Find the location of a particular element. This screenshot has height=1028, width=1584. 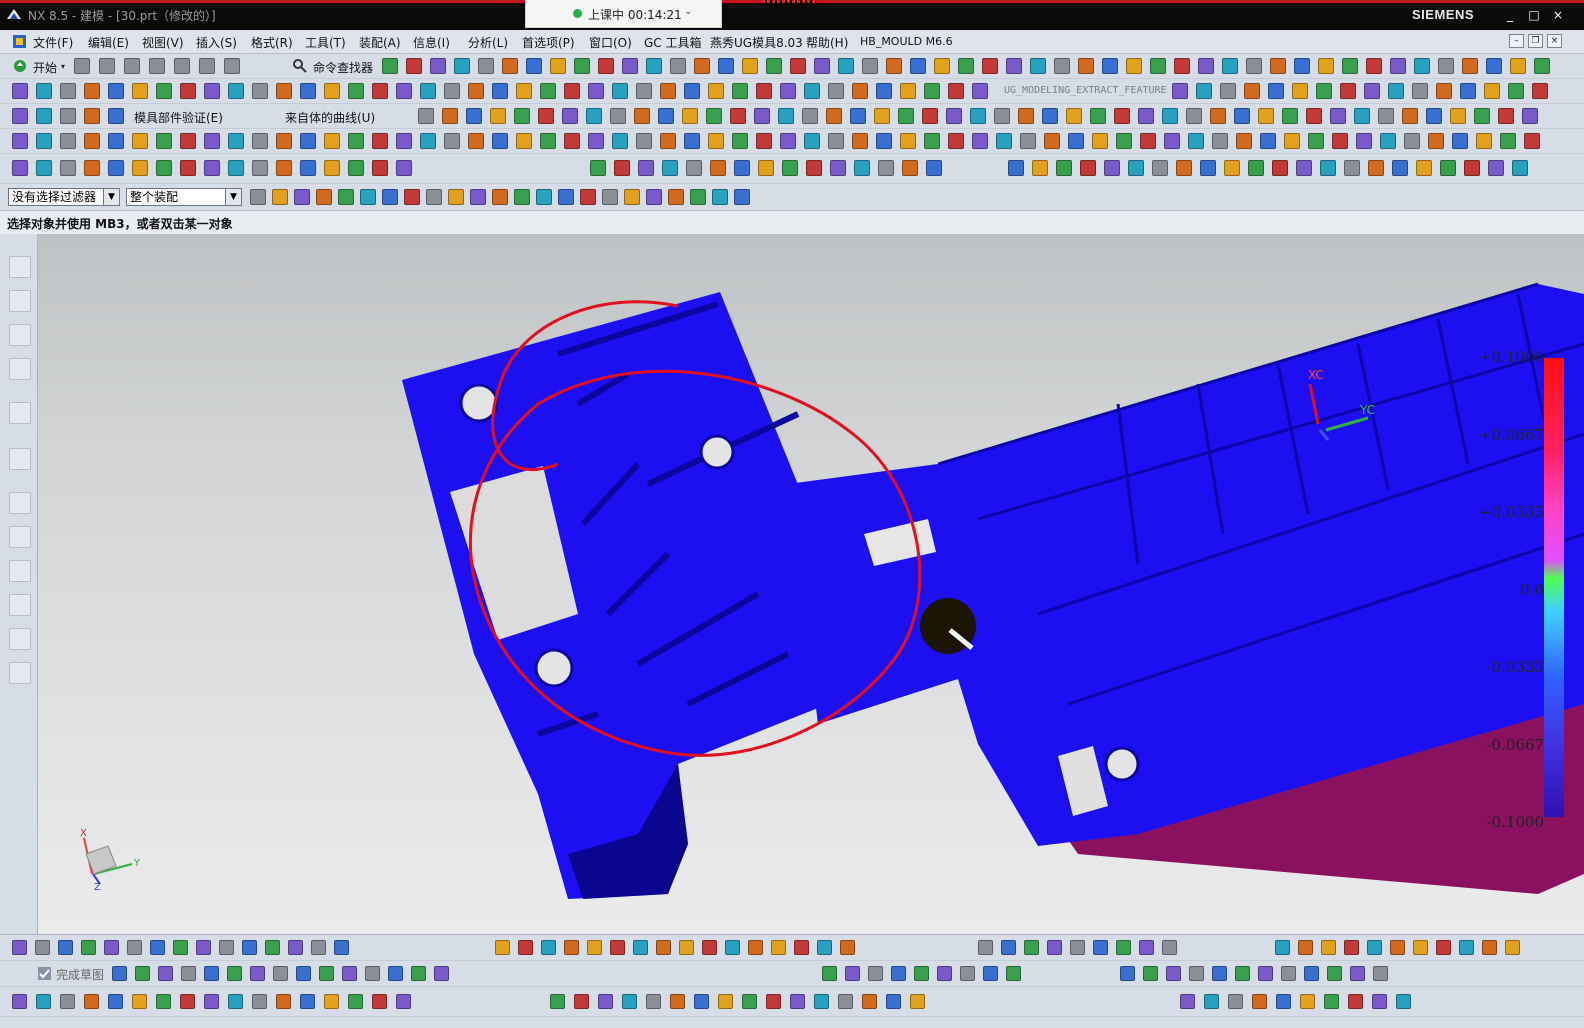

menu-insert: 插入(S) is located at coordinates (216, 42).